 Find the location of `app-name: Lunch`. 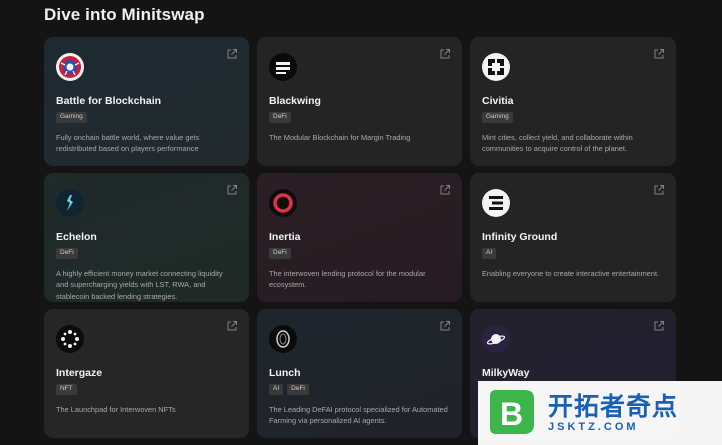

app-name: Lunch is located at coordinates (285, 373).